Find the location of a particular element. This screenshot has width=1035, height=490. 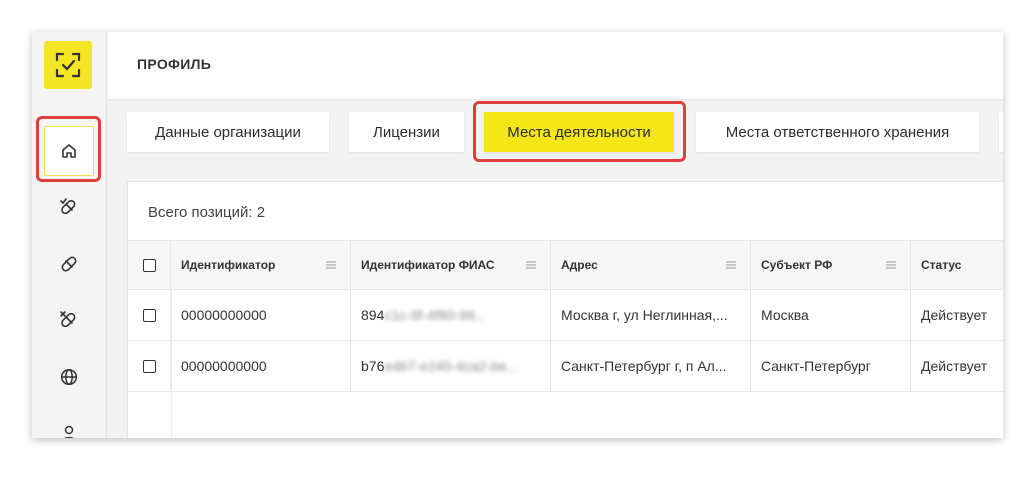

page-title: ПРОФИЛЬ is located at coordinates (174, 64).